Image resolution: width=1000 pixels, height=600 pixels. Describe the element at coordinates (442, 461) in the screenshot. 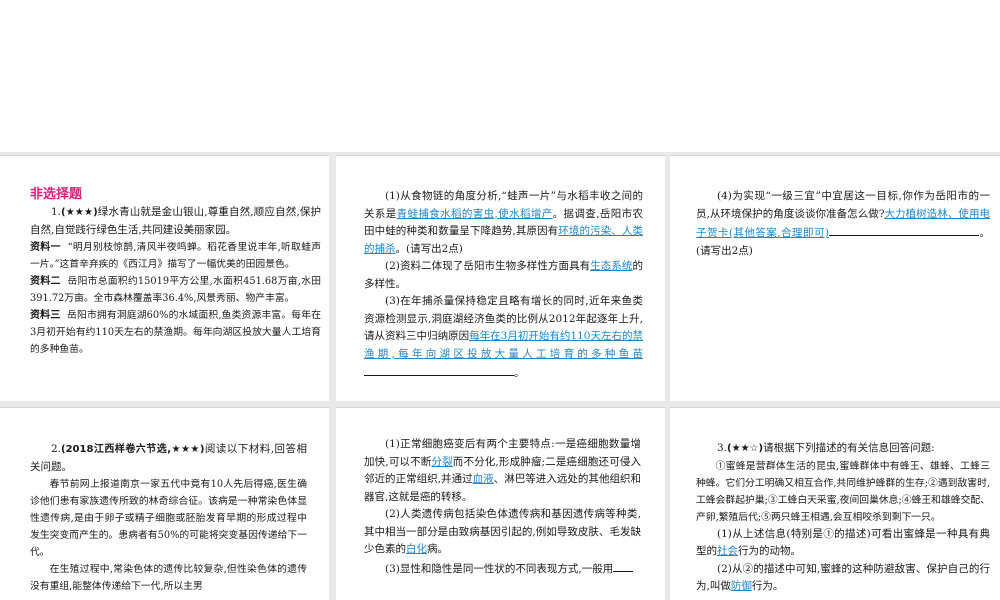

I see `answer-text: 分裂` at that location.